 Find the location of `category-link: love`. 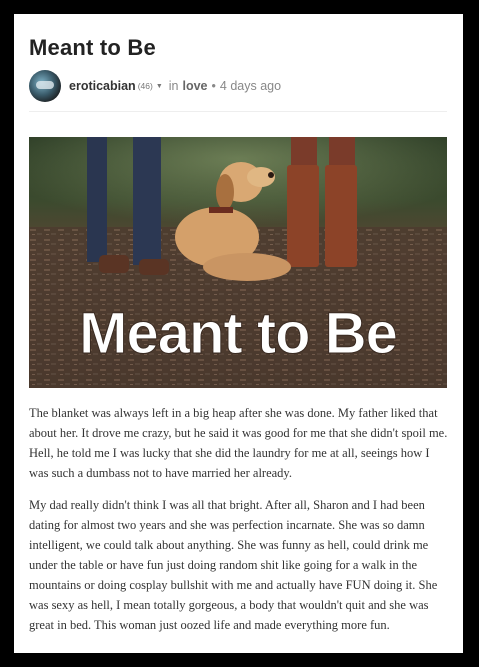

category-link: love is located at coordinates (194, 86).